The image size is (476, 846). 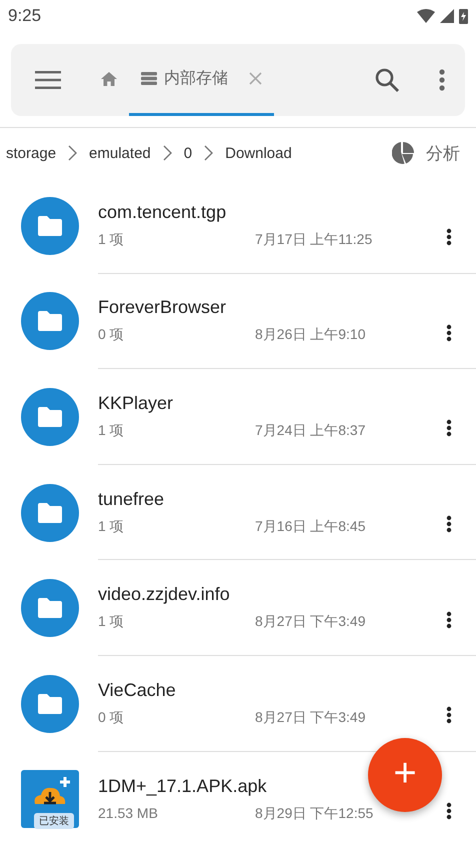 I want to click on file-name: VieCache, so click(x=137, y=690).